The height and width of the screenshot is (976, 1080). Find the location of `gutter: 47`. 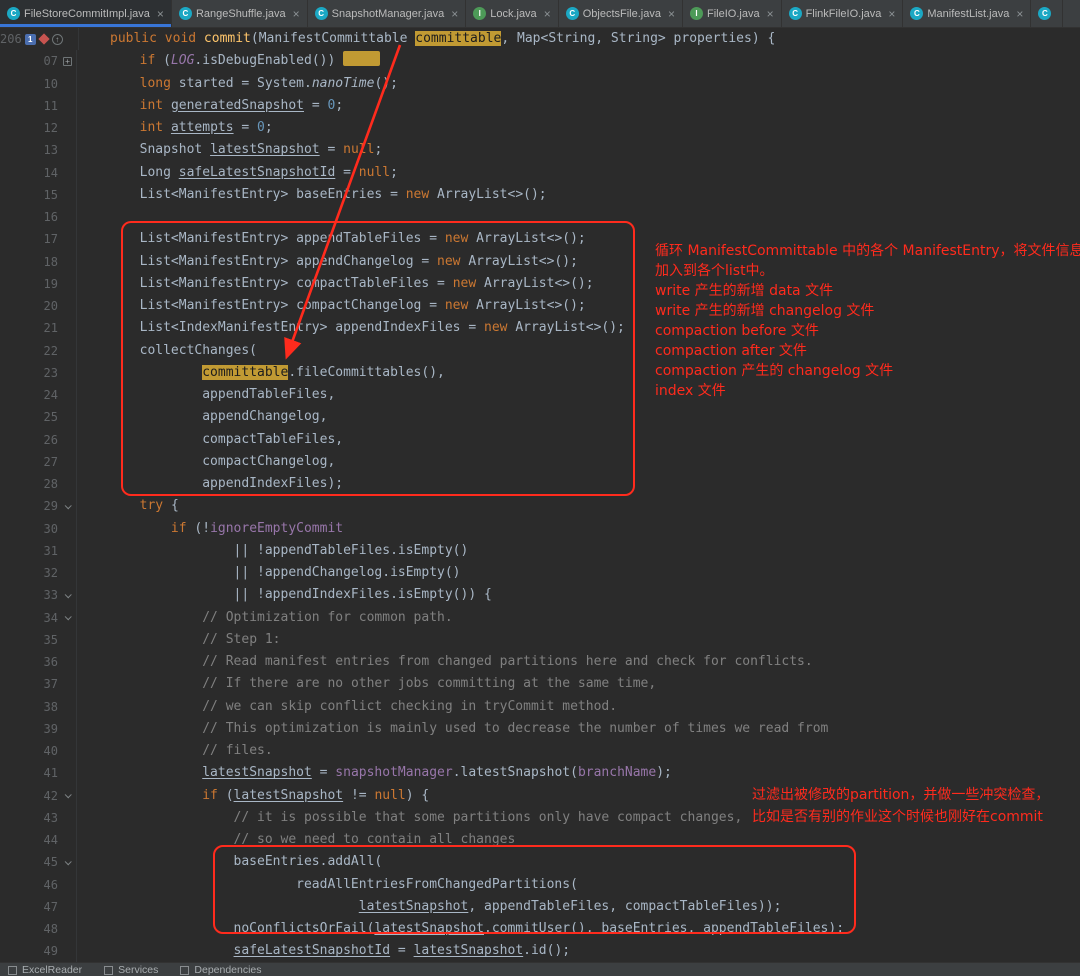

gutter: 47 is located at coordinates (38, 906).